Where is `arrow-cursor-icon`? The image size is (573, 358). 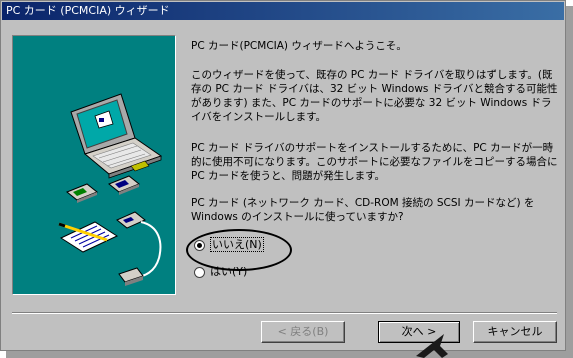
arrow-cursor-icon is located at coordinates (432, 346).